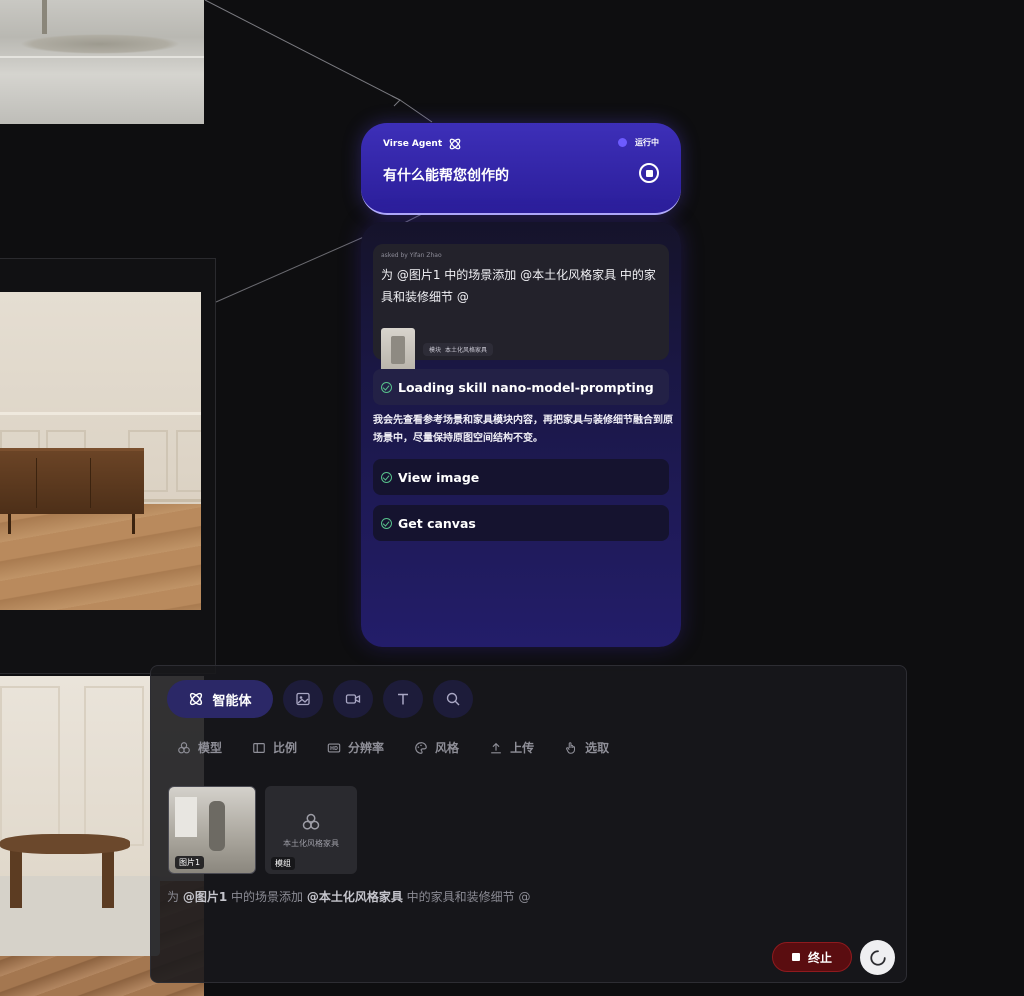  What do you see at coordinates (311, 821) in the screenshot?
I see `module-icon` at bounding box center [311, 821].